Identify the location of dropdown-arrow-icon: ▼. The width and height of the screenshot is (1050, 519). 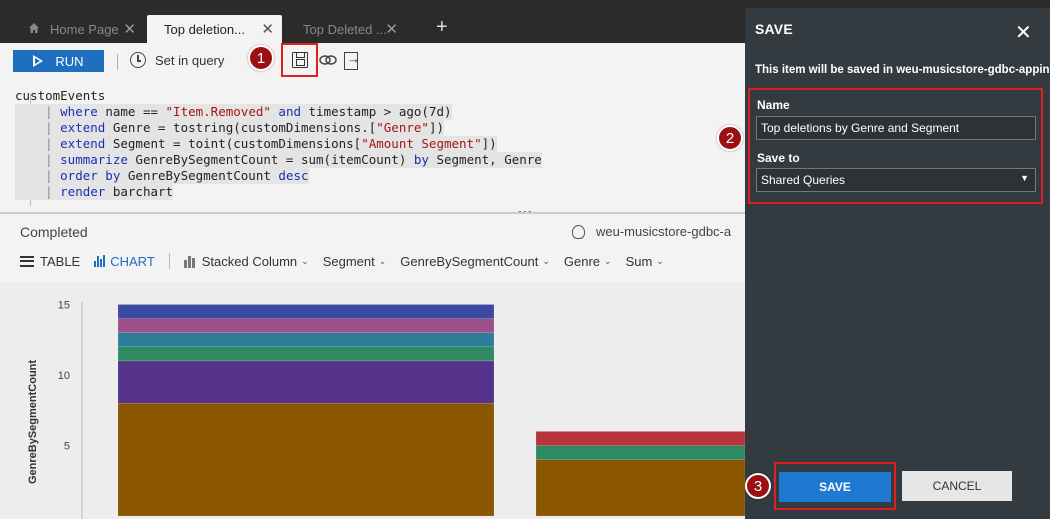
(1024, 178).